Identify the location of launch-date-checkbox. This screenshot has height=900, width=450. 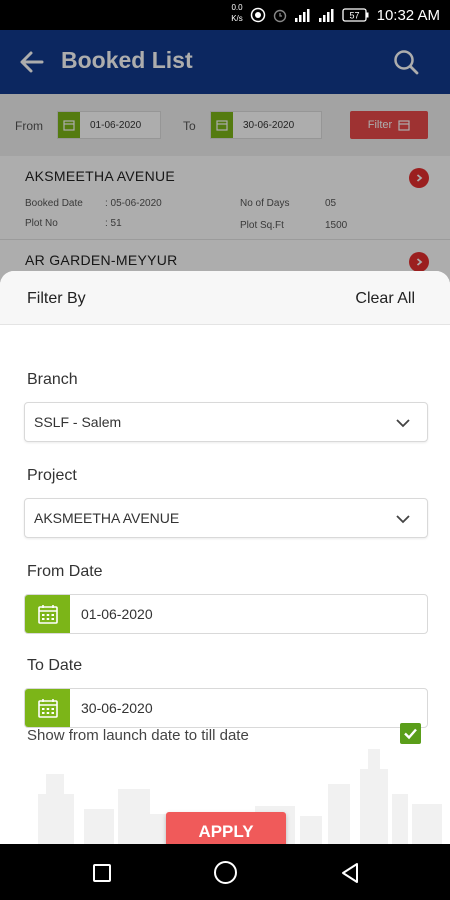
(410, 733).